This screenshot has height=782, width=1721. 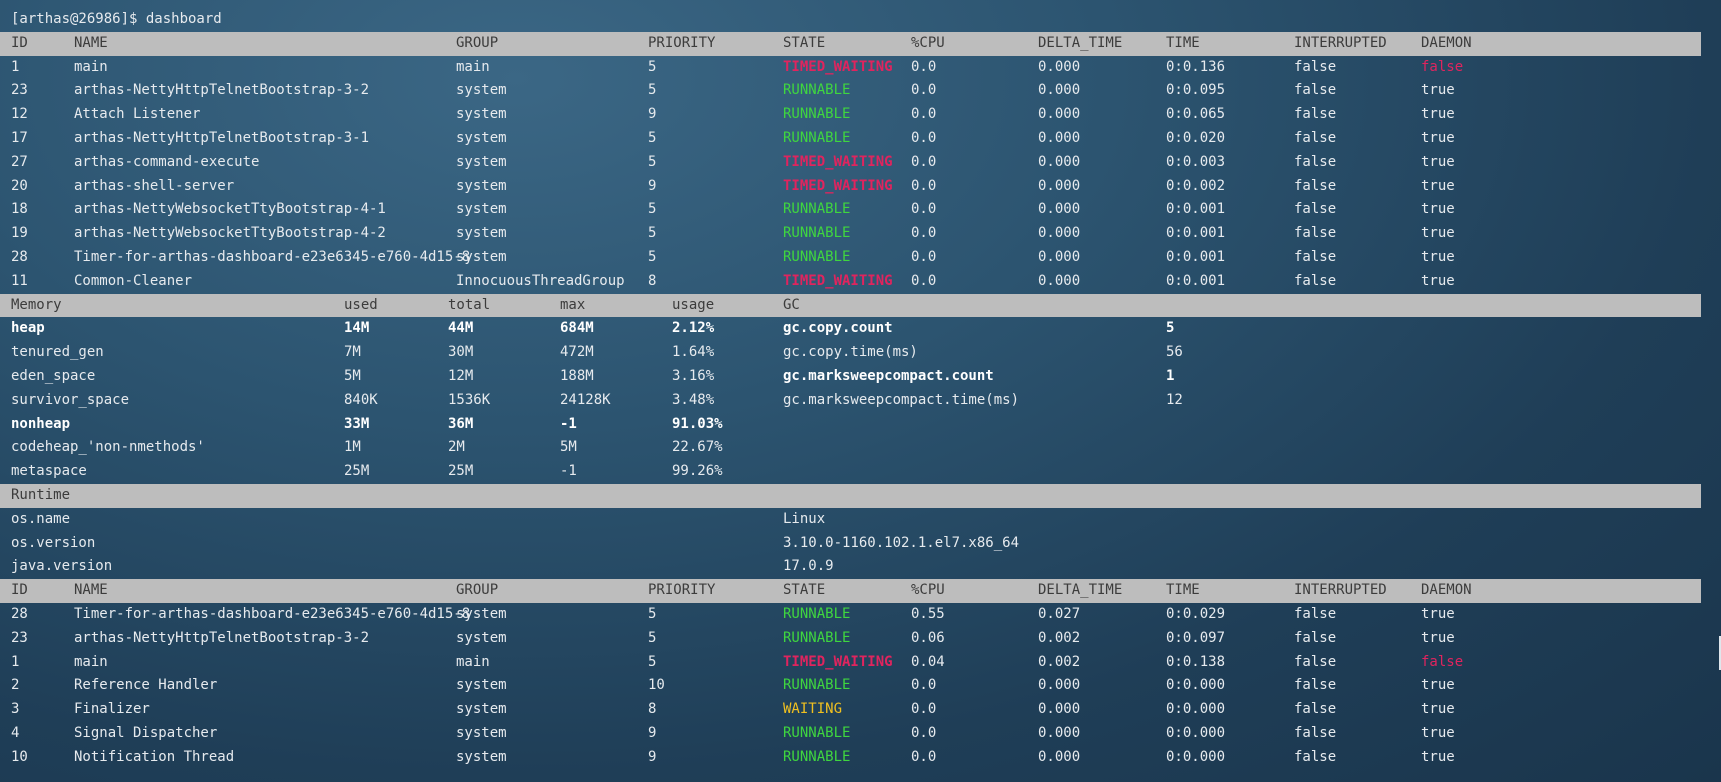 I want to click on runtime-title: Runtime, so click(x=41, y=494).